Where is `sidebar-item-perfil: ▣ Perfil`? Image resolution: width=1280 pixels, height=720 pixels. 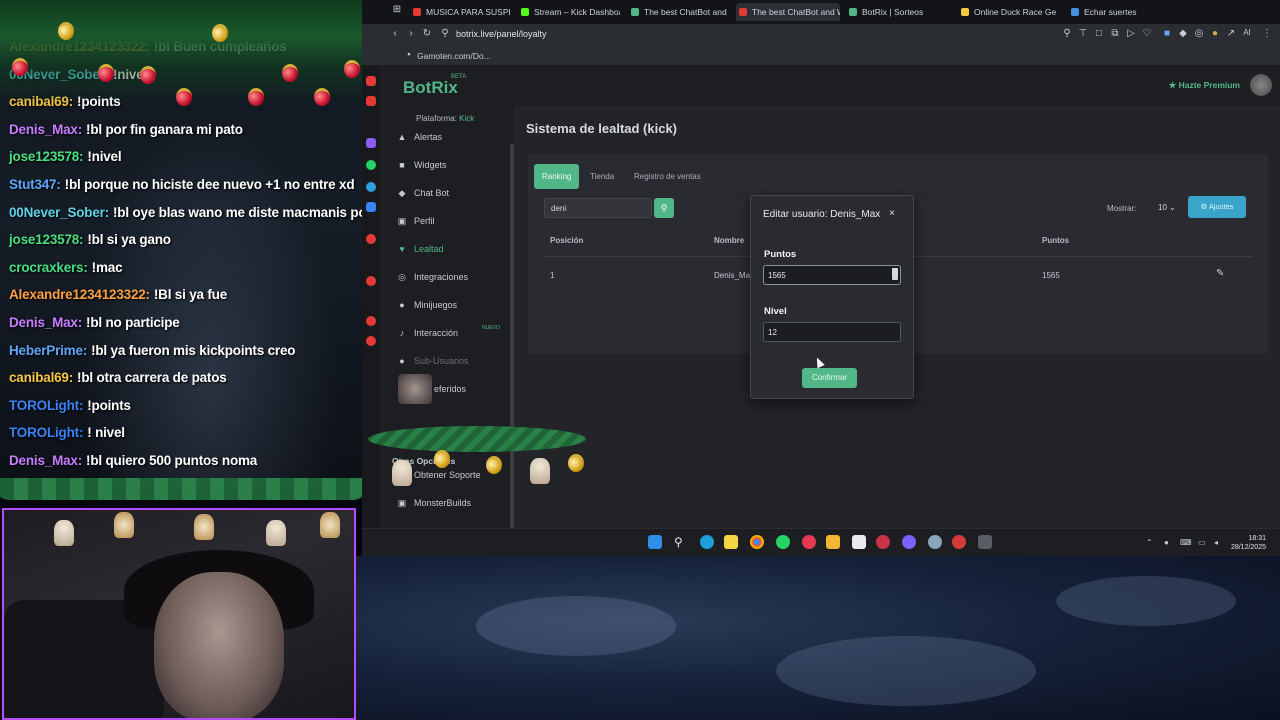
sidebar-item-perfil: ▣ Perfil is located at coordinates (415, 224).